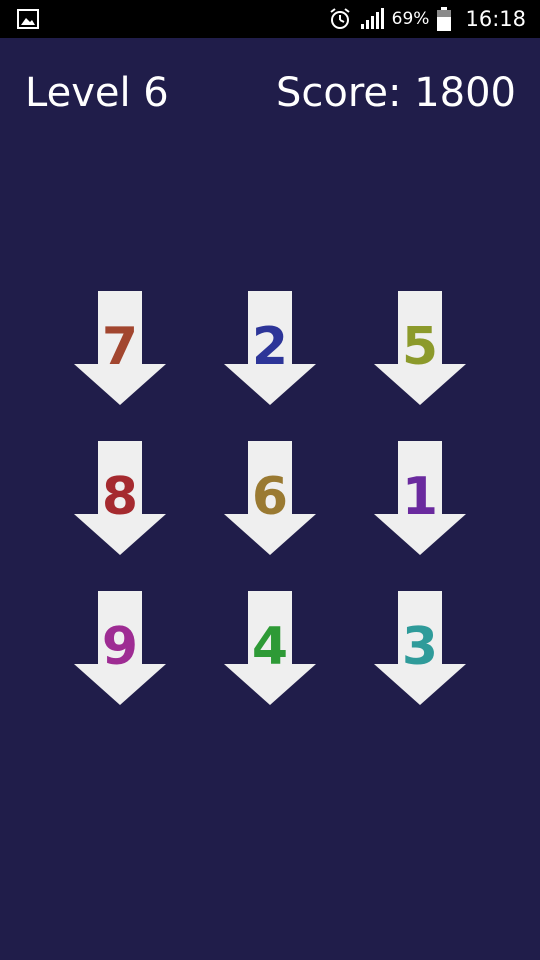 This screenshot has width=540, height=960. I want to click on arrow-tile: 4, so click(270, 648).